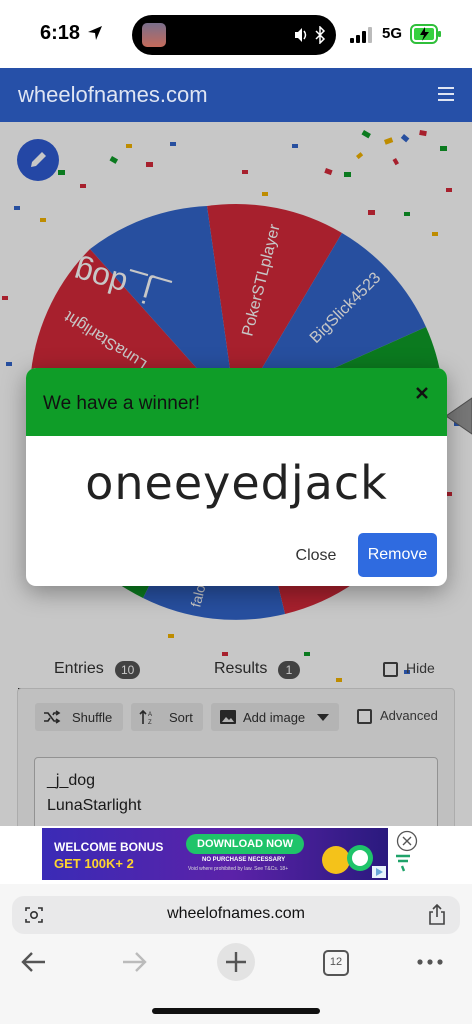 Image resolution: width=472 pixels, height=1024 pixels. Describe the element at coordinates (122, 403) in the screenshot. I see `winner-dialog-title: We have a winner!` at that location.